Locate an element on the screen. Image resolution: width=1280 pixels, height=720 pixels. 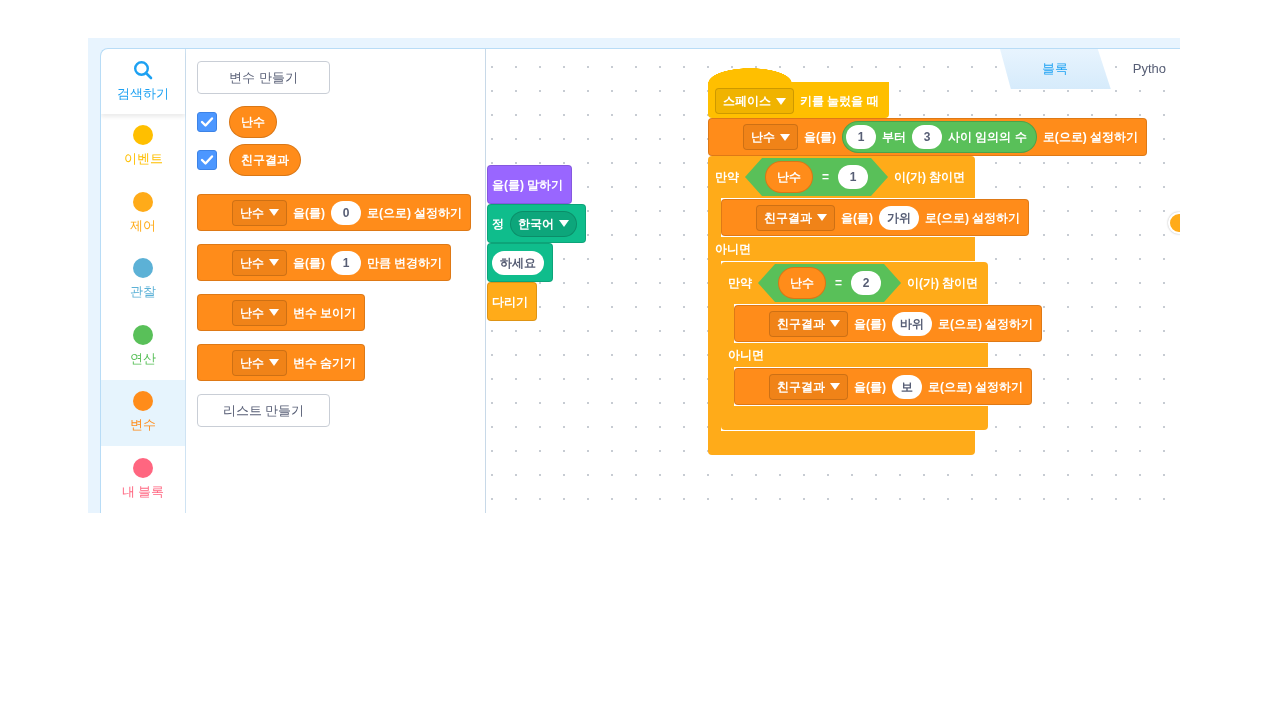
c-block-header: 만약 난수 = 2 이(가) 참이면 is located at coordinates (855, 283).